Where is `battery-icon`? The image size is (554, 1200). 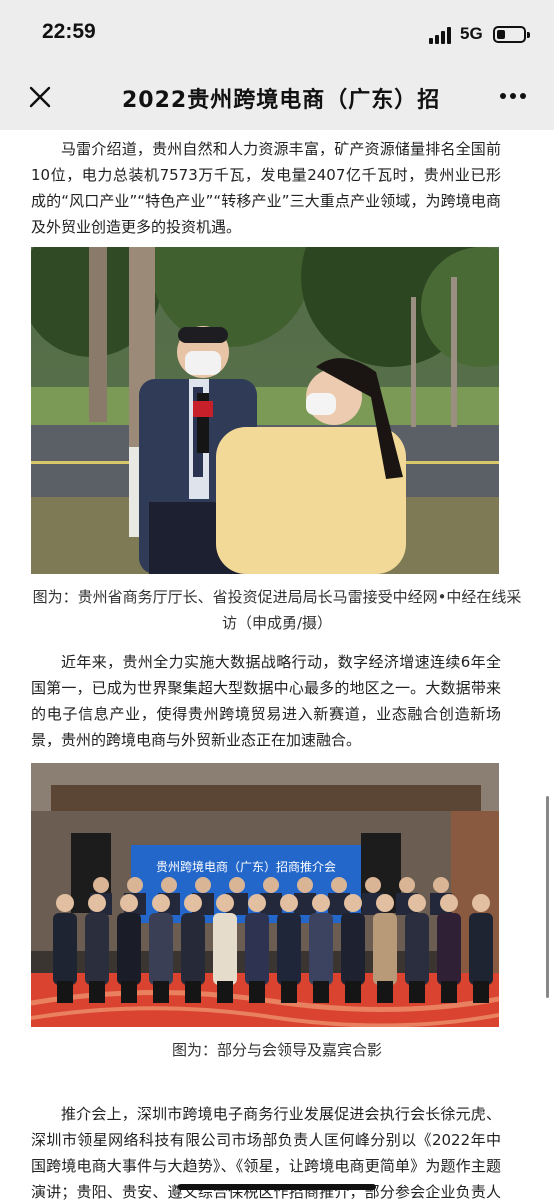 battery-icon is located at coordinates (511, 34).